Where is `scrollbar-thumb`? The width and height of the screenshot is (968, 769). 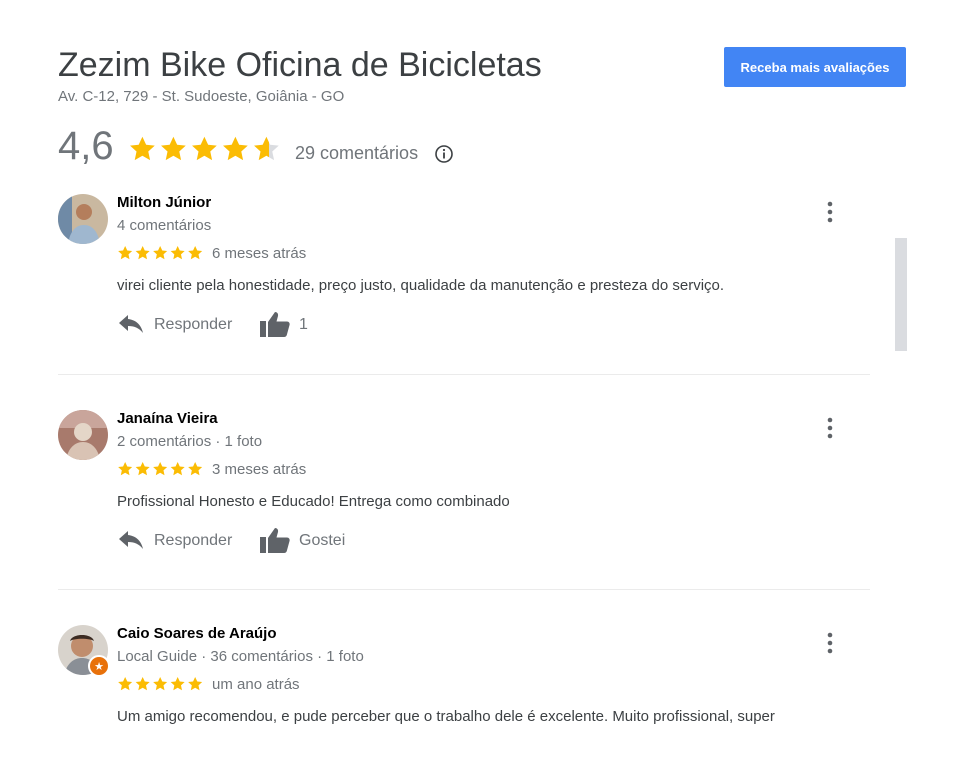 scrollbar-thumb is located at coordinates (901, 294).